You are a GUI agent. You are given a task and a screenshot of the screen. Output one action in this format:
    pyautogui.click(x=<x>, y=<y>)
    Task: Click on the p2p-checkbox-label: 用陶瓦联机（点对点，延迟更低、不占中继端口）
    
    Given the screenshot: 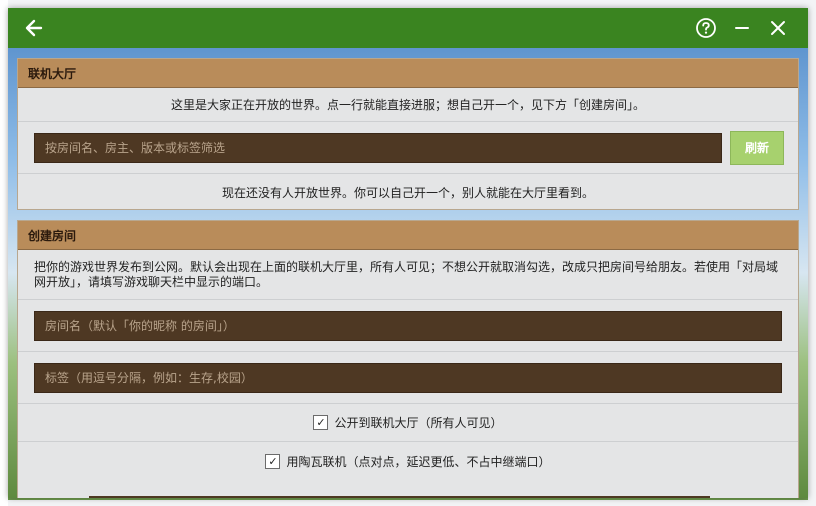 What is the action you would take?
    pyautogui.click(x=418, y=461)
    